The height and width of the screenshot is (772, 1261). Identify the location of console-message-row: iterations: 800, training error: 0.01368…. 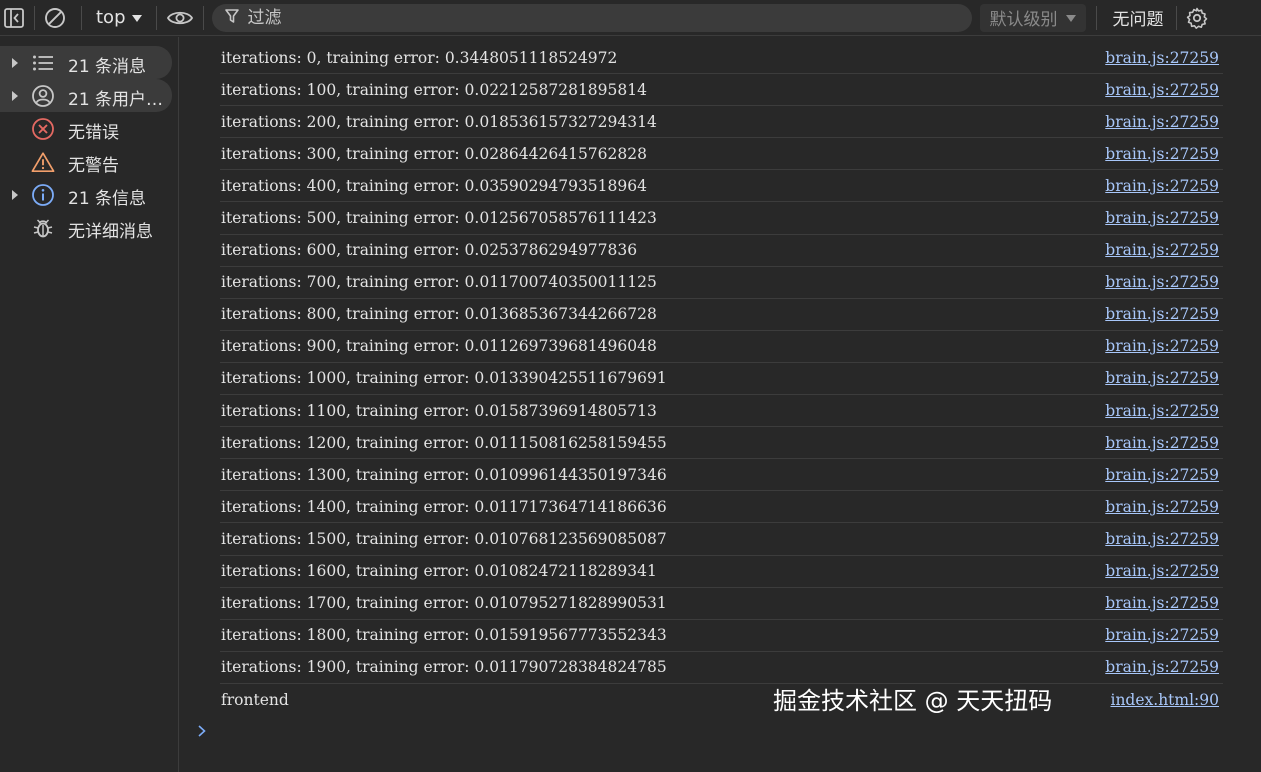
(721, 315).